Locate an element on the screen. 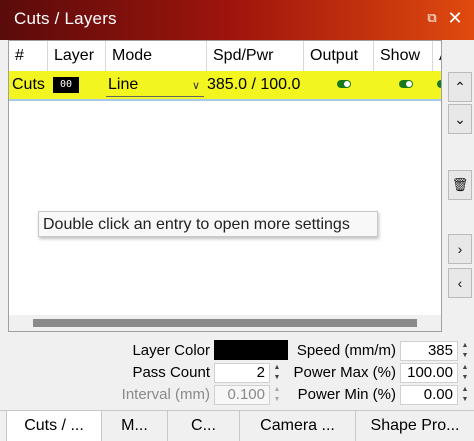 Image resolution: width=474 pixels, height=441 pixels. horizontal-scrollbar is located at coordinates (225, 323).